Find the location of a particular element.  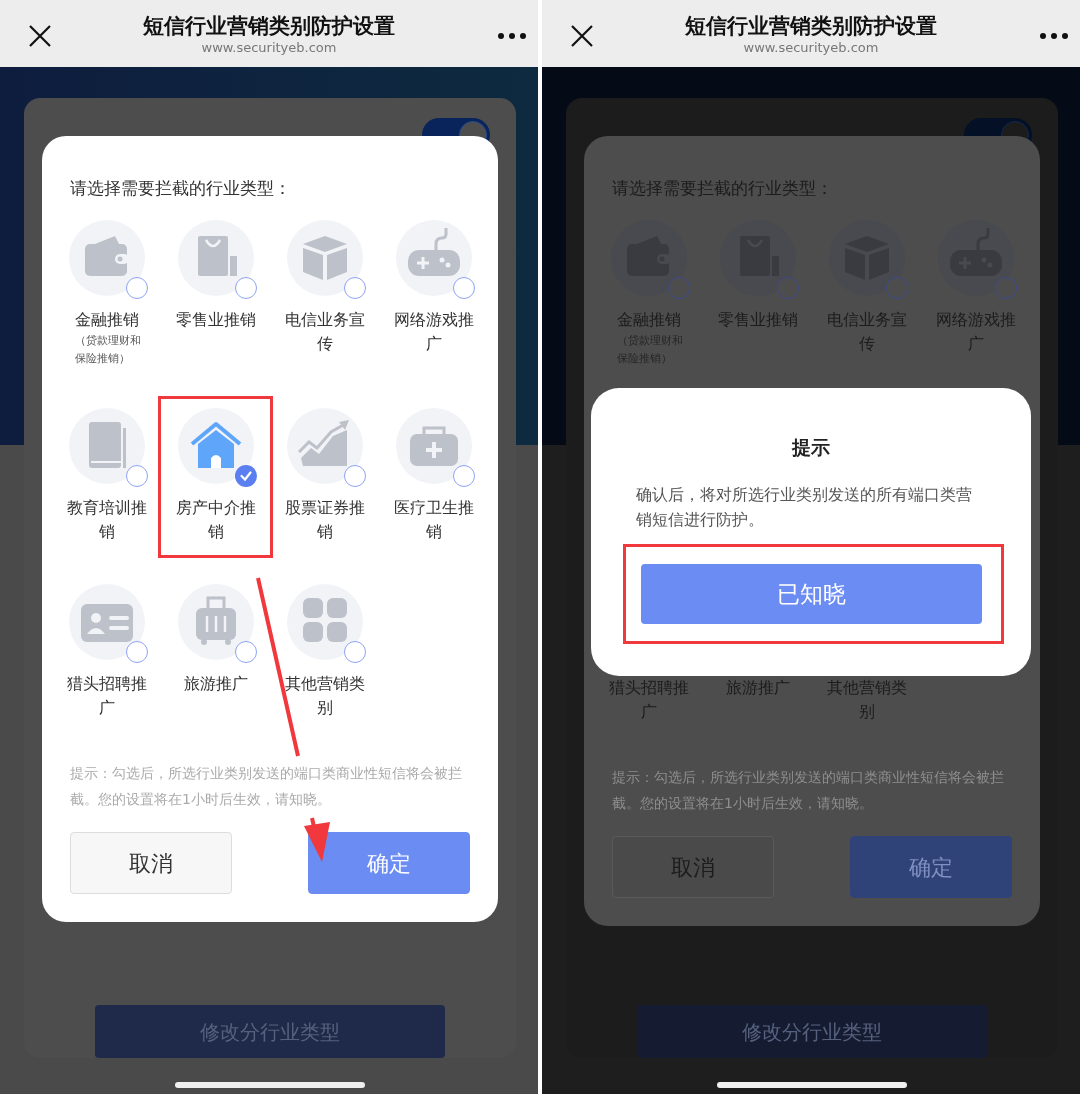

category-label: 电信业务宣传 is located at coordinates (324, 332).